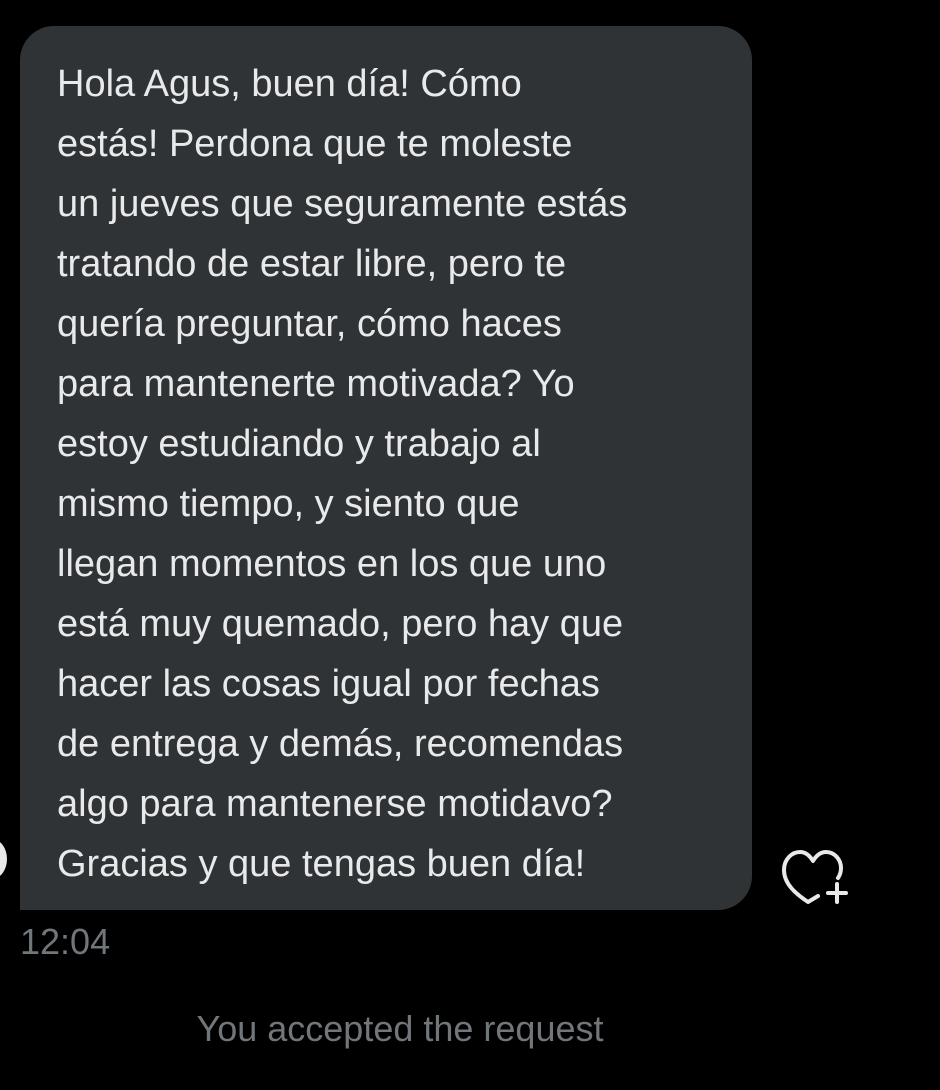 The width and height of the screenshot is (940, 1090). What do you see at coordinates (400, 1028) in the screenshot?
I see `request-accepted-notice: You accepted the request` at bounding box center [400, 1028].